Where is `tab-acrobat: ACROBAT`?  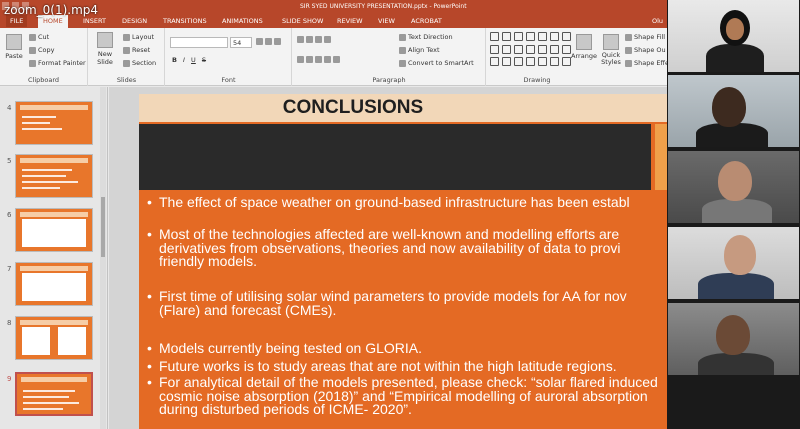
tab-acrobat: ACROBAT is located at coordinates (426, 21).